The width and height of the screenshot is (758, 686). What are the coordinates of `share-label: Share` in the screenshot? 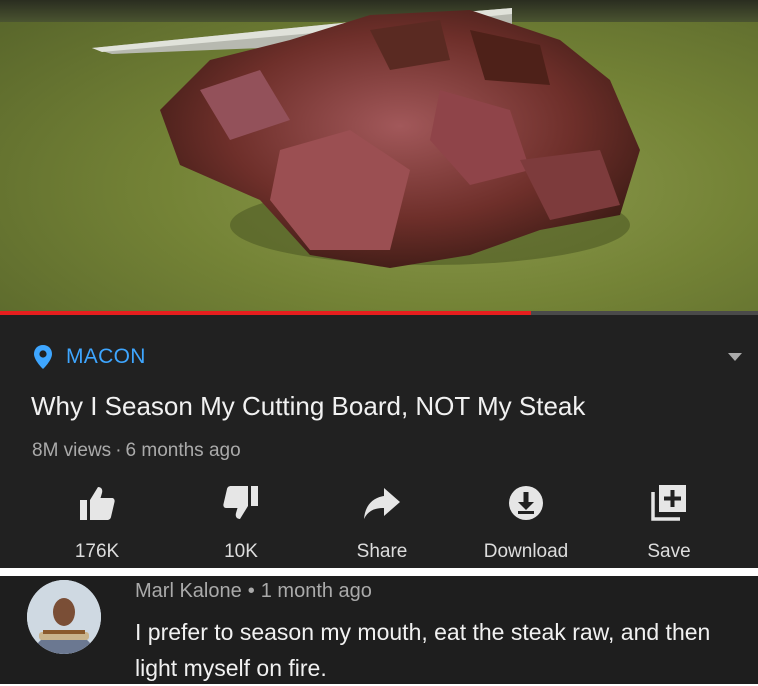 It's located at (382, 551).